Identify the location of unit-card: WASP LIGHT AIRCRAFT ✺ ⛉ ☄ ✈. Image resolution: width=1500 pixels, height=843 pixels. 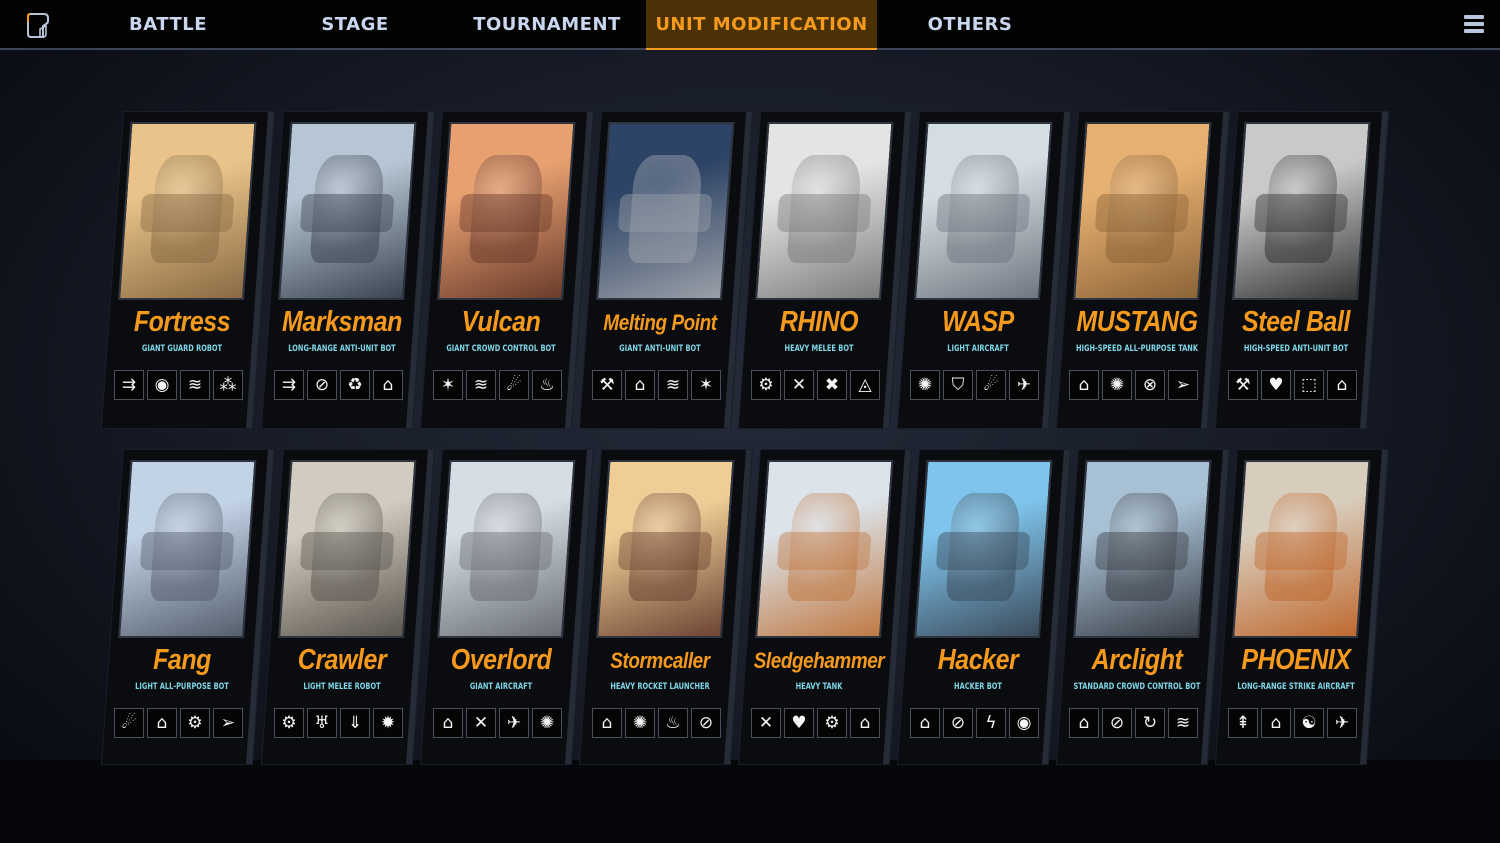
(984, 270).